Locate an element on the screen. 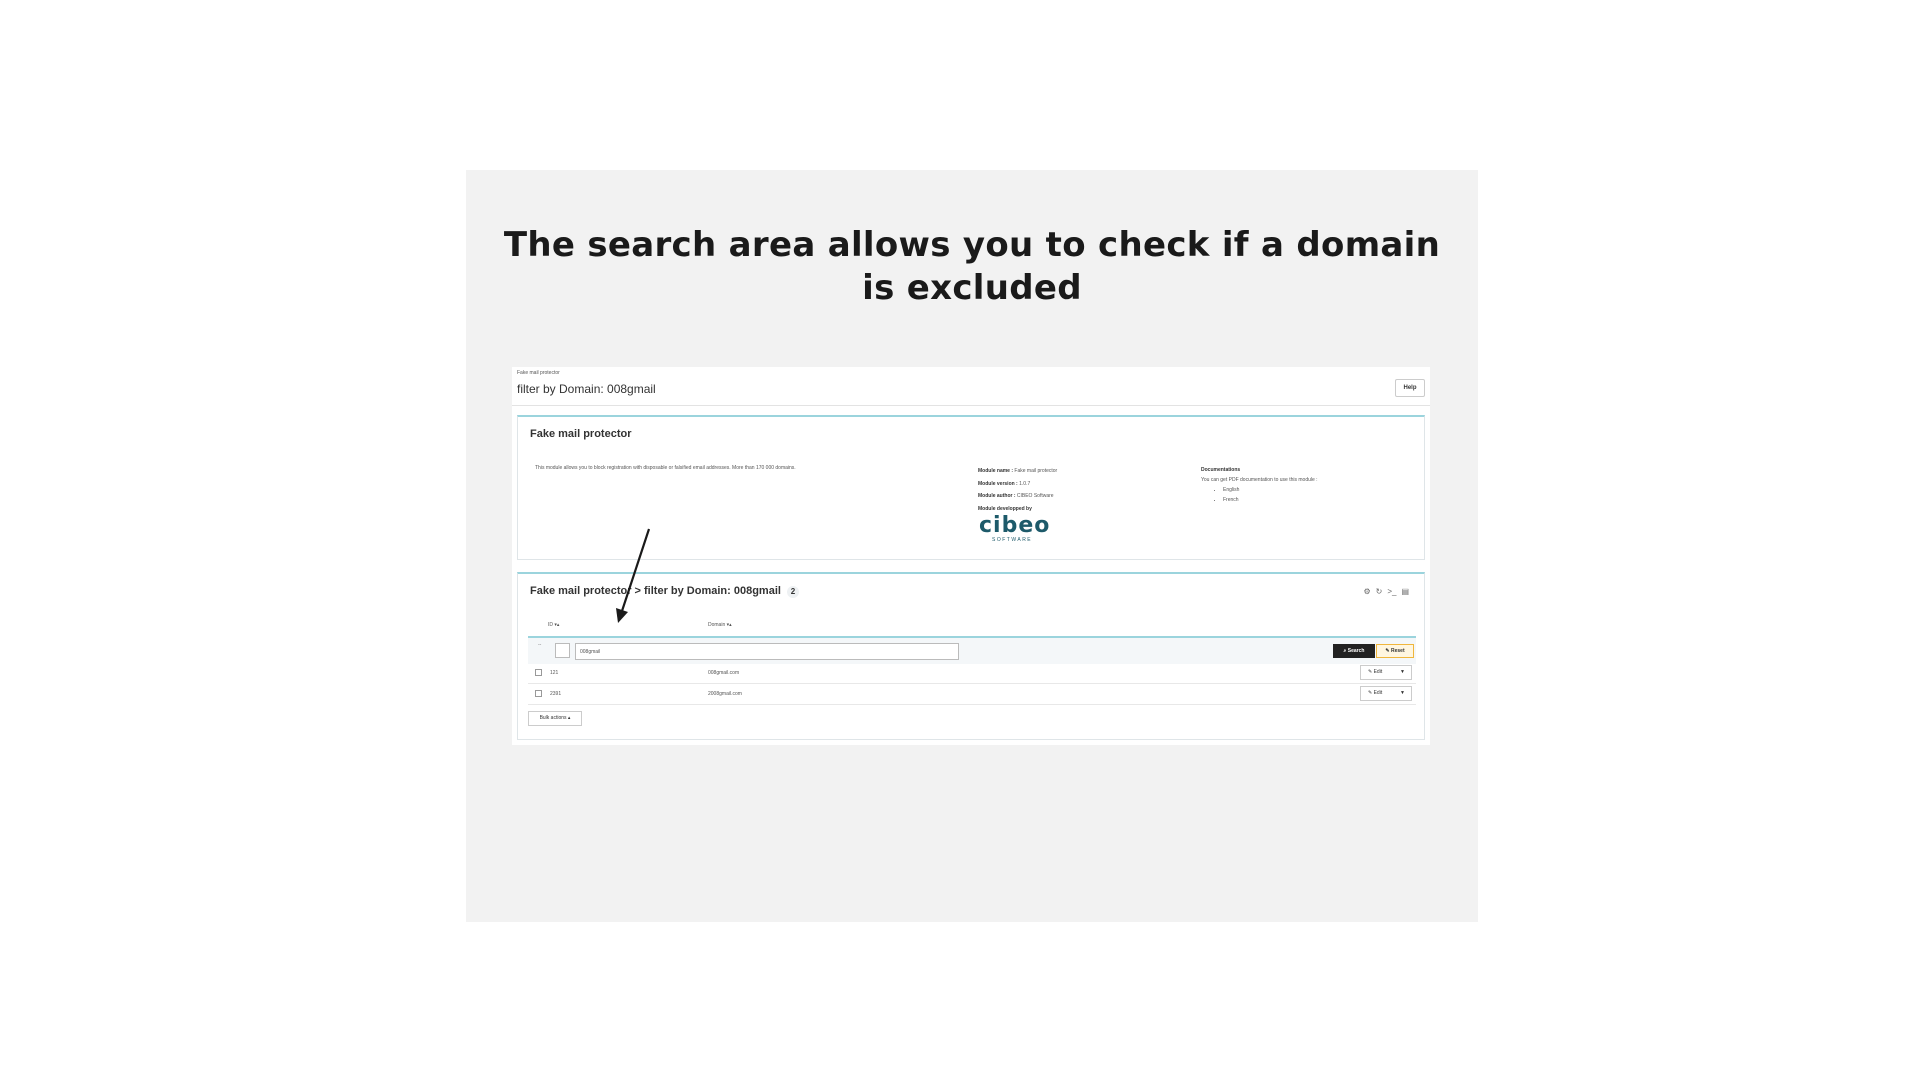 The image size is (1920, 1080). bulk-actions-button: Bulk actions ▴ is located at coordinates (555, 718).